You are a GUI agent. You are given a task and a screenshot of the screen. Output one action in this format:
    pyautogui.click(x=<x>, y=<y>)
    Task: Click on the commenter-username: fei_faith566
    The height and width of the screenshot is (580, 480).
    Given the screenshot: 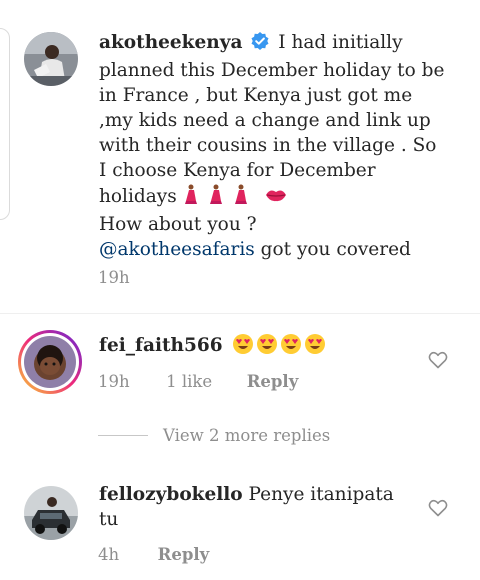 What is the action you would take?
    pyautogui.click(x=161, y=345)
    